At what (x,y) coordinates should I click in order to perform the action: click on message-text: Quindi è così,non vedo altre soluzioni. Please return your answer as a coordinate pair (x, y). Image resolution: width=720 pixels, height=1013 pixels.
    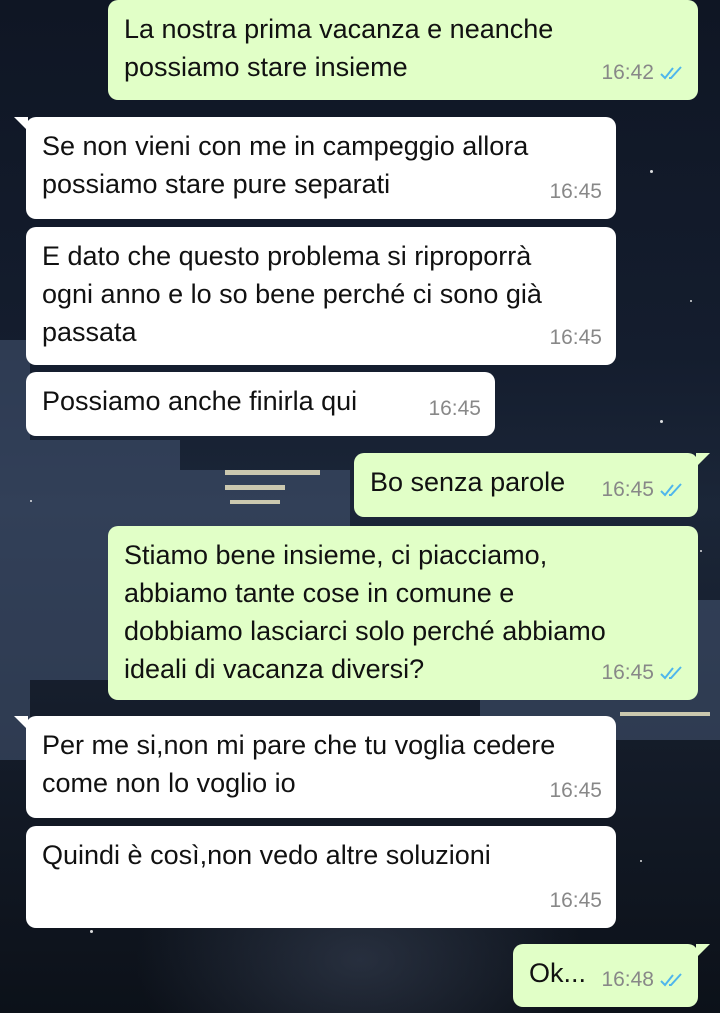
    Looking at the image, I should click on (266, 855).